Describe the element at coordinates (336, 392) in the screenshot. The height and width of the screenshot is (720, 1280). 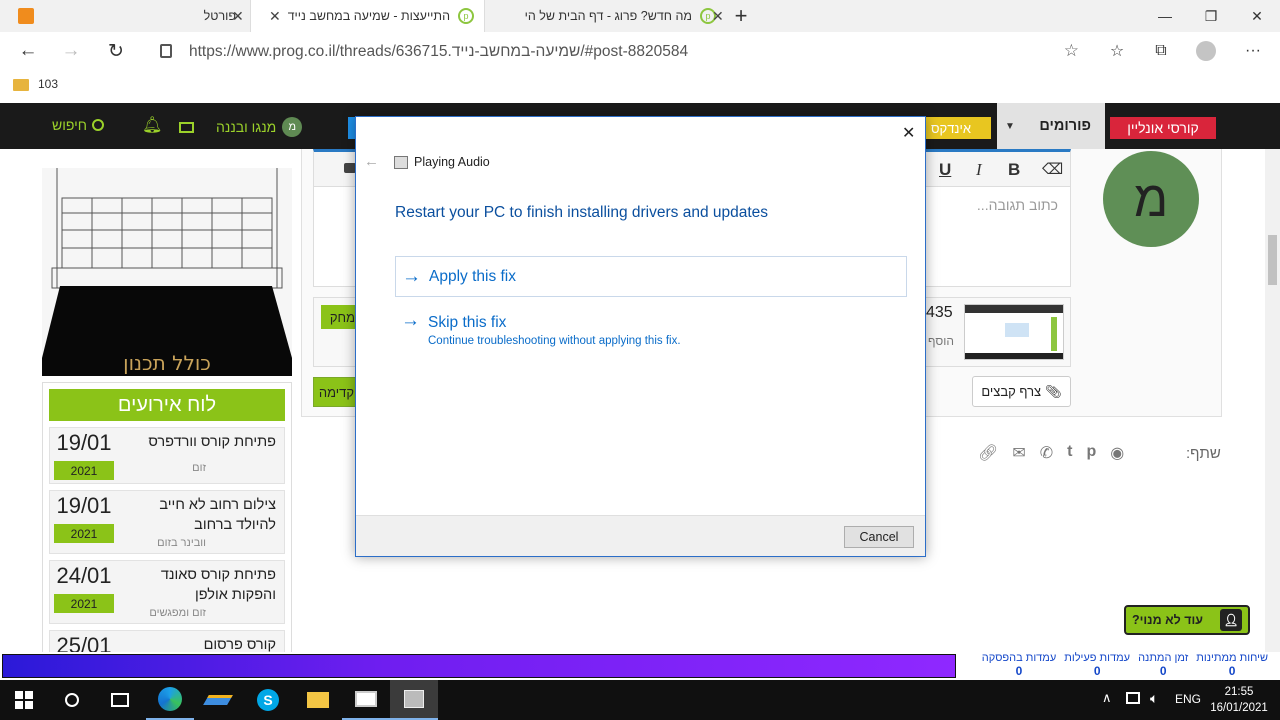
I see `preview-button: קדימה` at that location.